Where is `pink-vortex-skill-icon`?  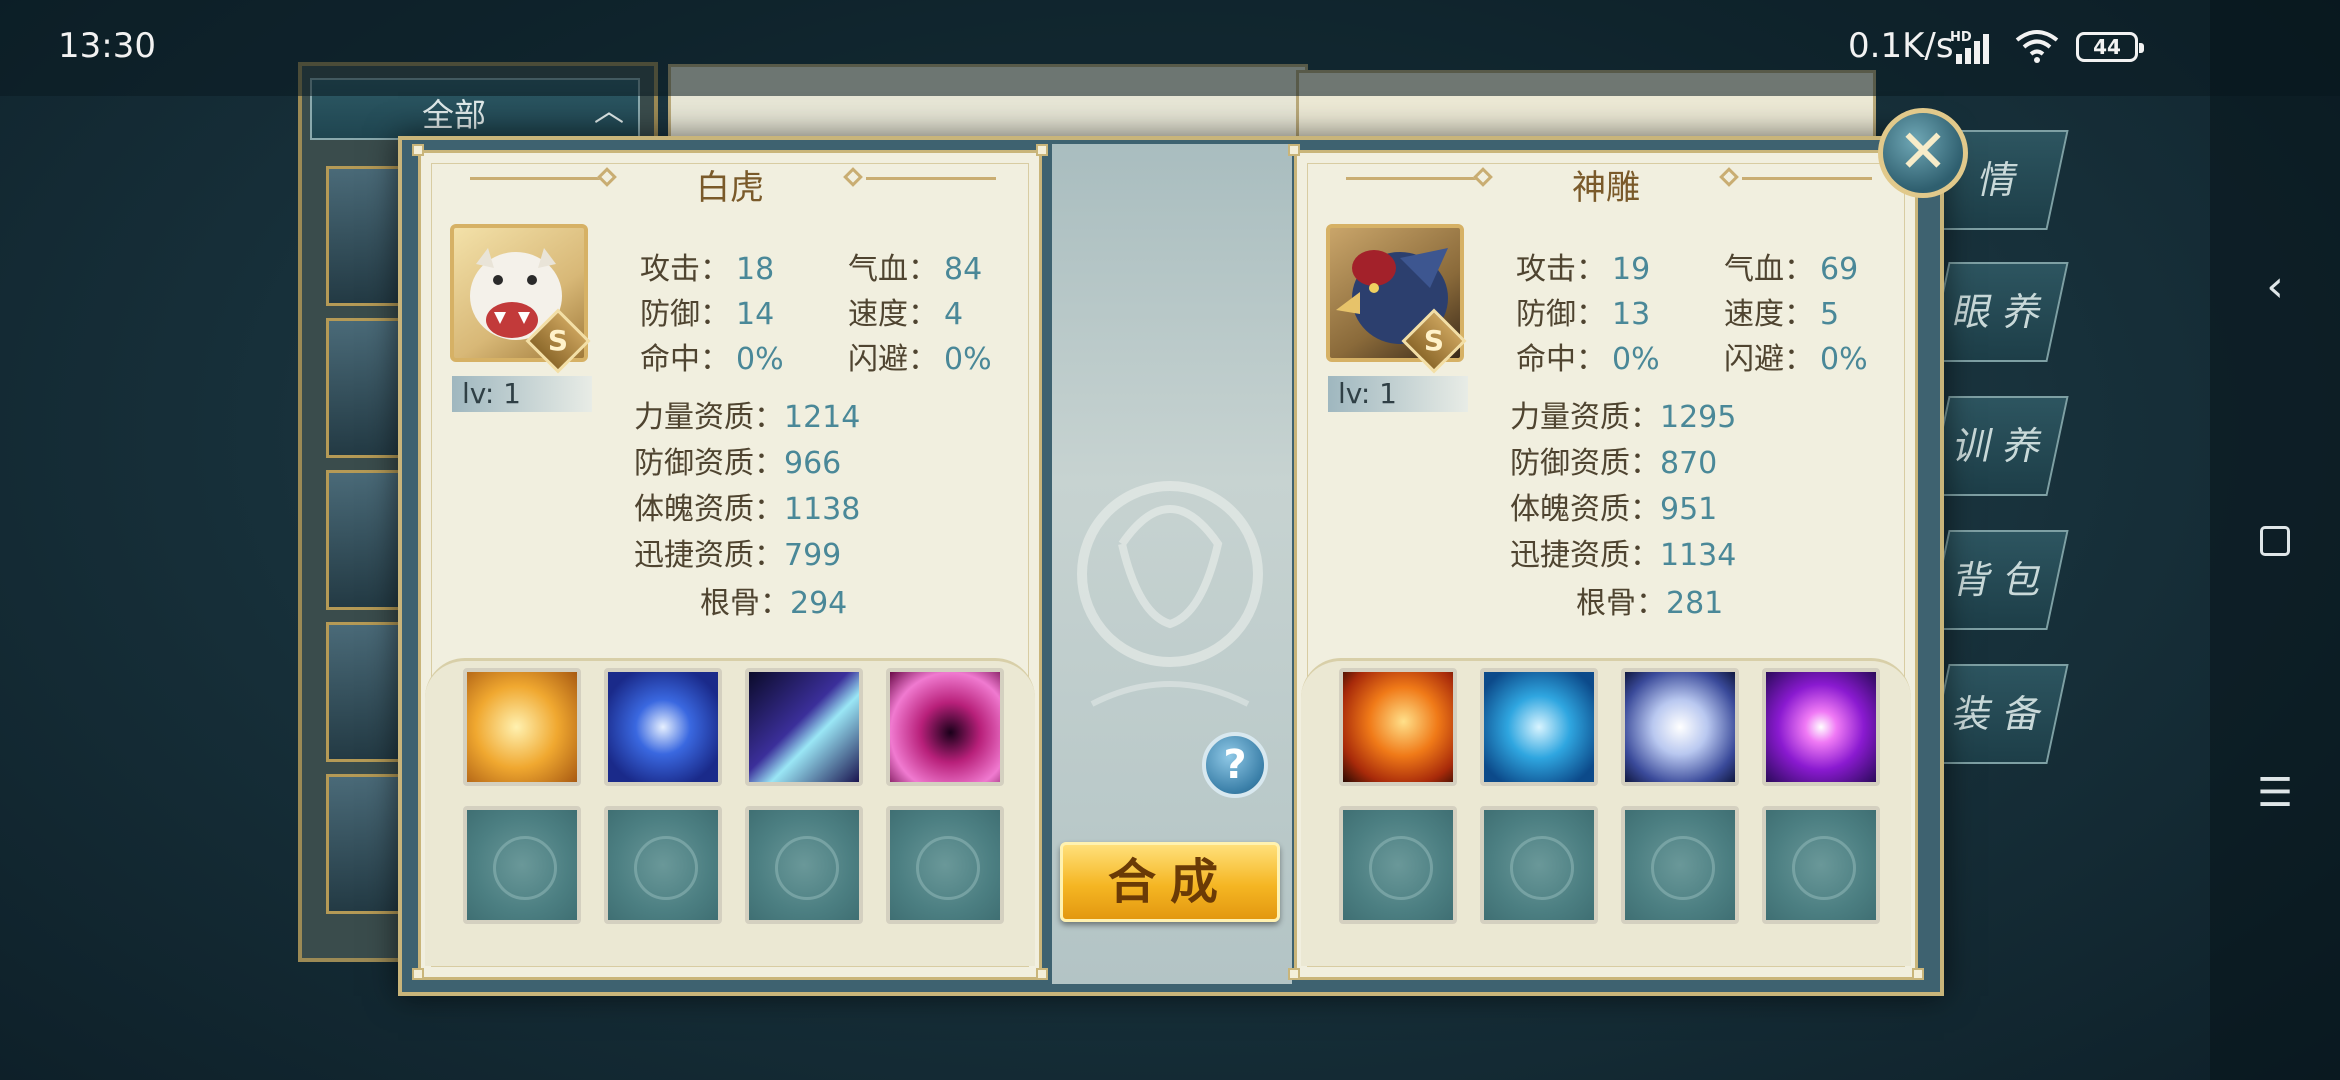 pink-vortex-skill-icon is located at coordinates (945, 727).